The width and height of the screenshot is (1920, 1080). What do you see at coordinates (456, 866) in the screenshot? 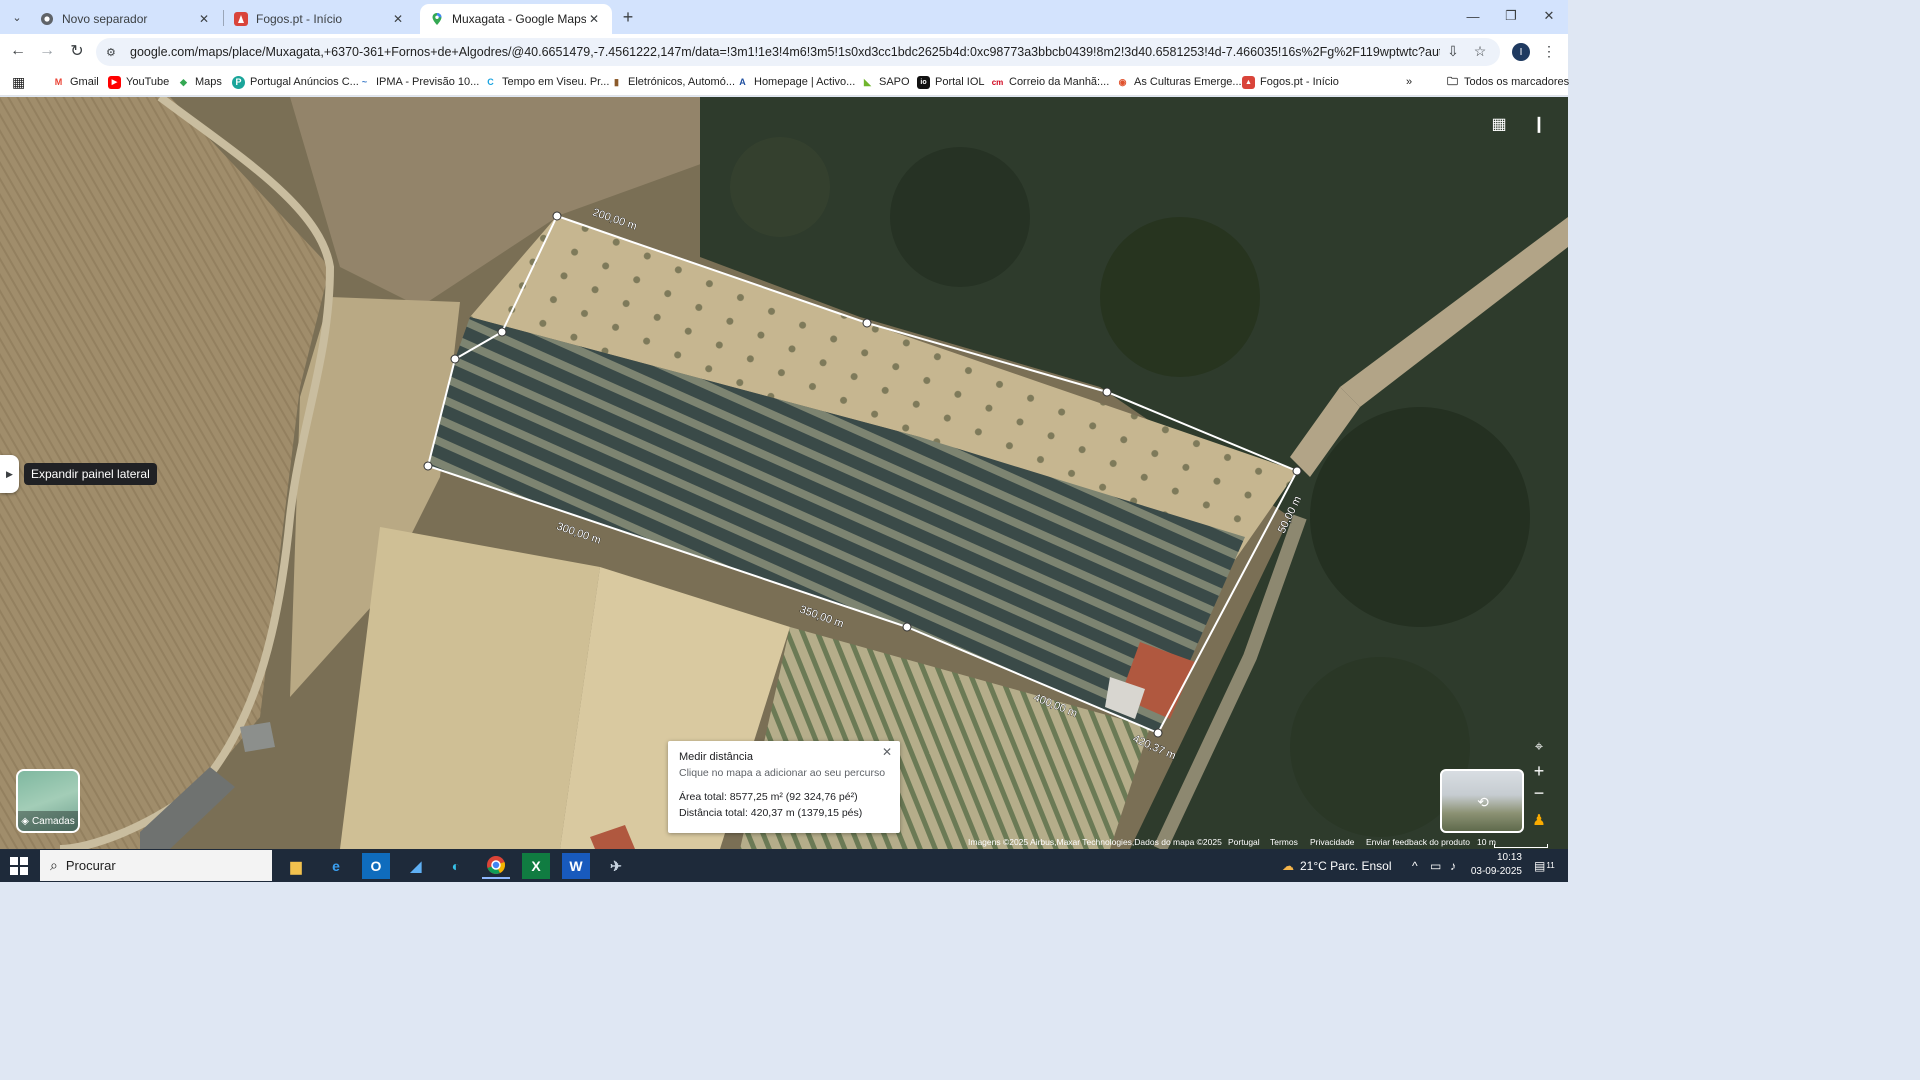
I see `edge-icon: ◐` at bounding box center [456, 866].